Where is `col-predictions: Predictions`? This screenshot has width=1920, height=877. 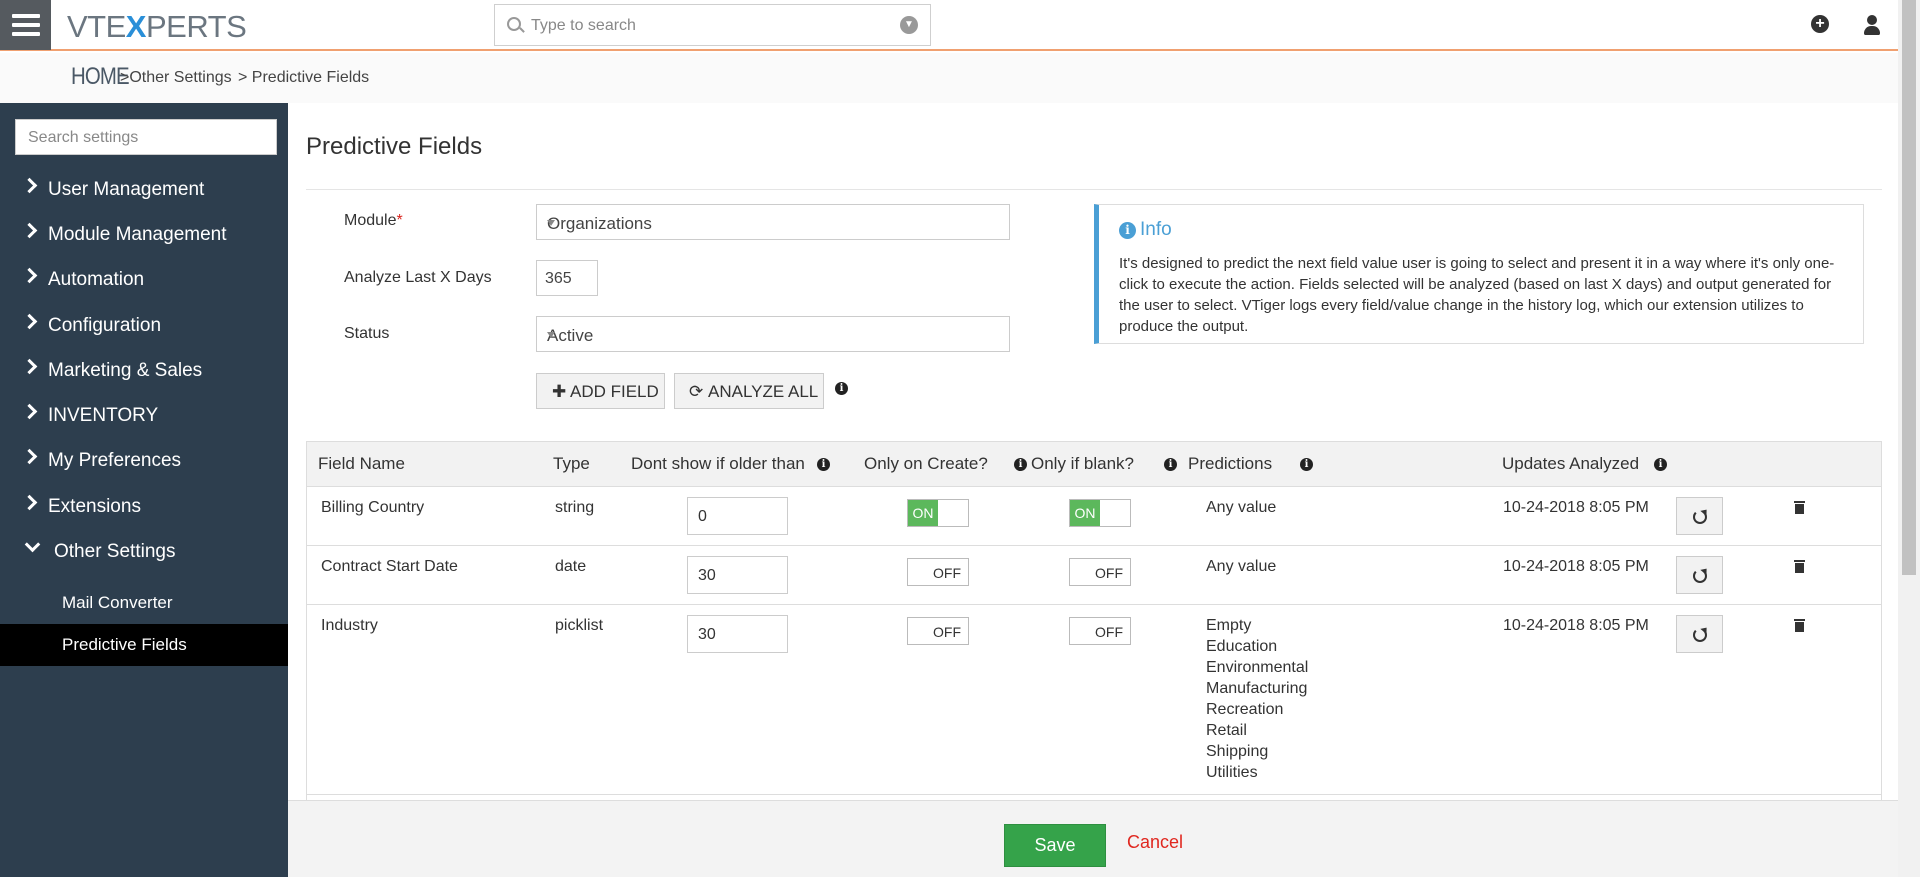 col-predictions: Predictions is located at coordinates (1230, 463).